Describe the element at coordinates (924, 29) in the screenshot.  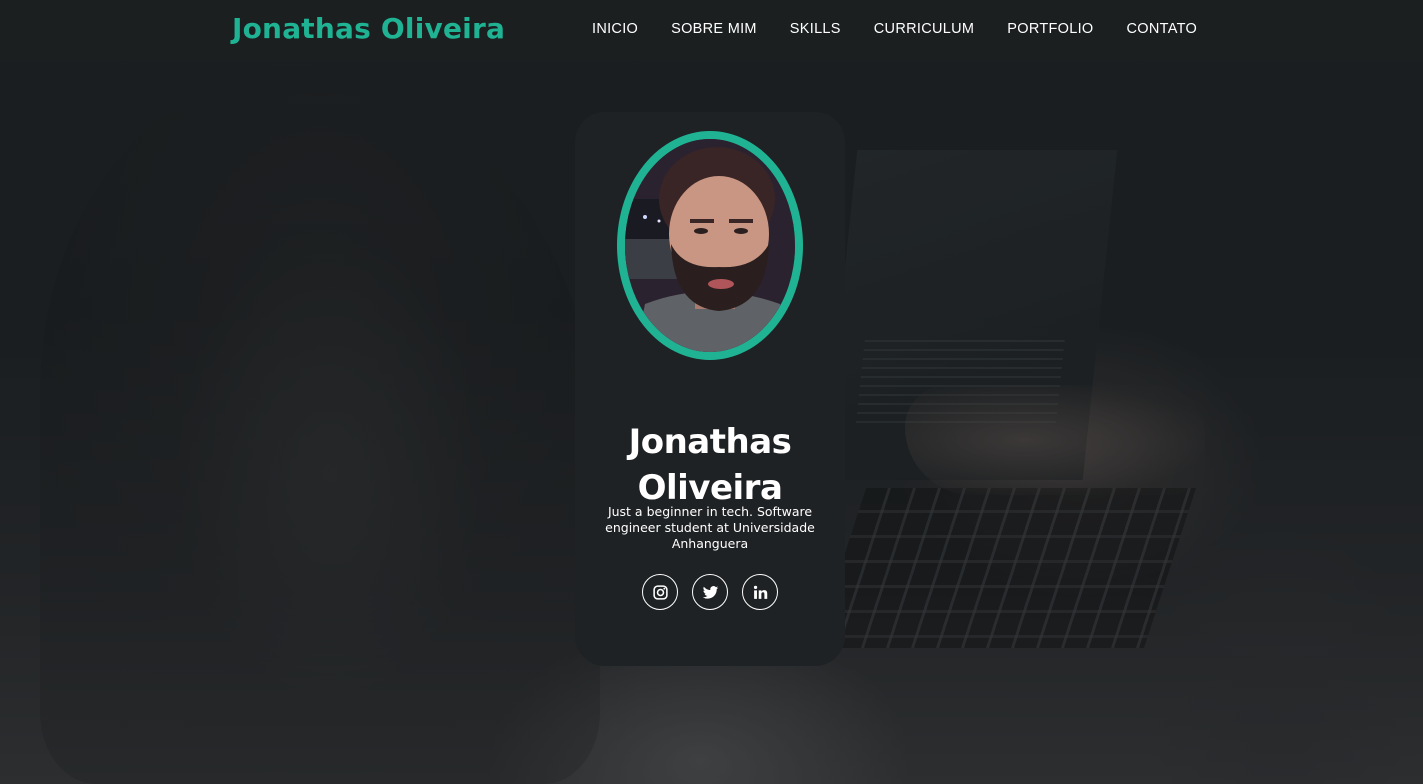
I see `nav-link-curriculum: CURRICULUM` at that location.